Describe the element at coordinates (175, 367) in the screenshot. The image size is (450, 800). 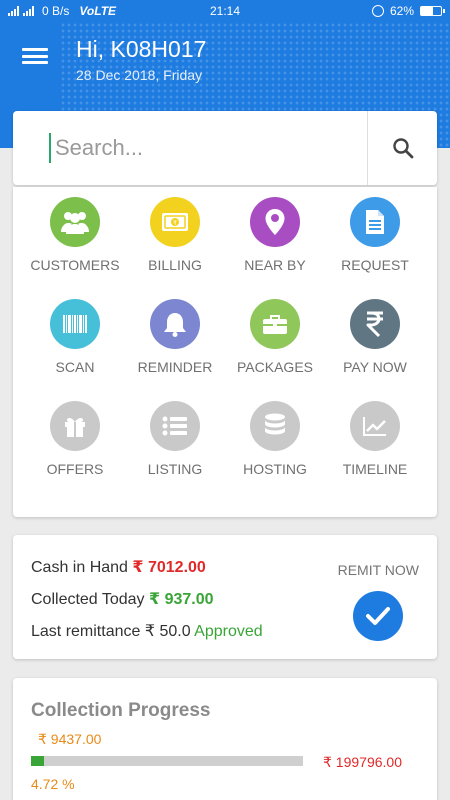
I see `tile-label: REMINDER` at that location.